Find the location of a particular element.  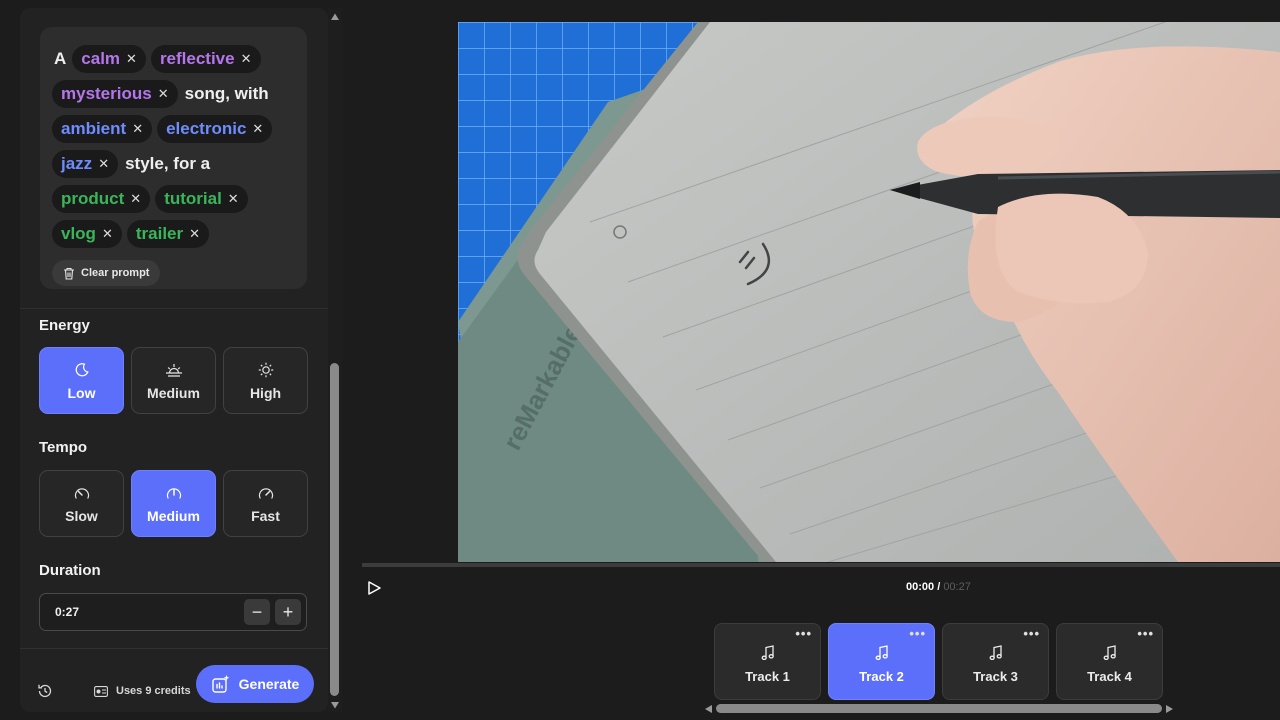

prompt-chip-vlog: vlog ✕ is located at coordinates (87, 233).